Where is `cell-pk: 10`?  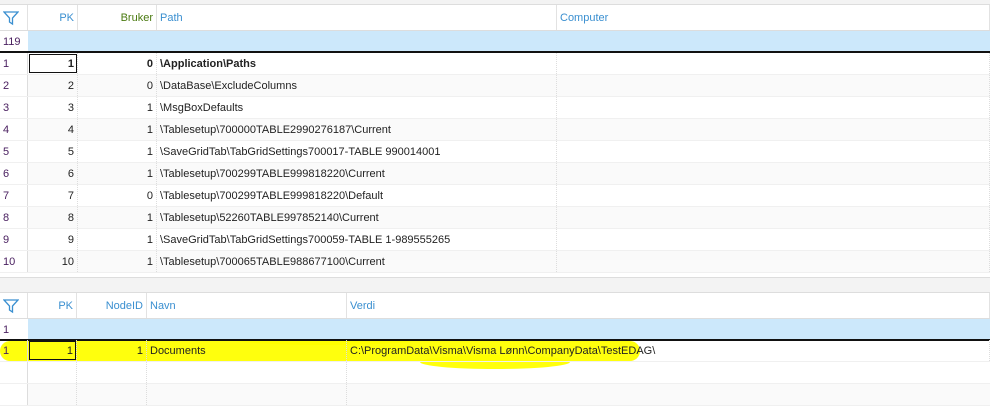
cell-pk: 10 is located at coordinates (53, 261).